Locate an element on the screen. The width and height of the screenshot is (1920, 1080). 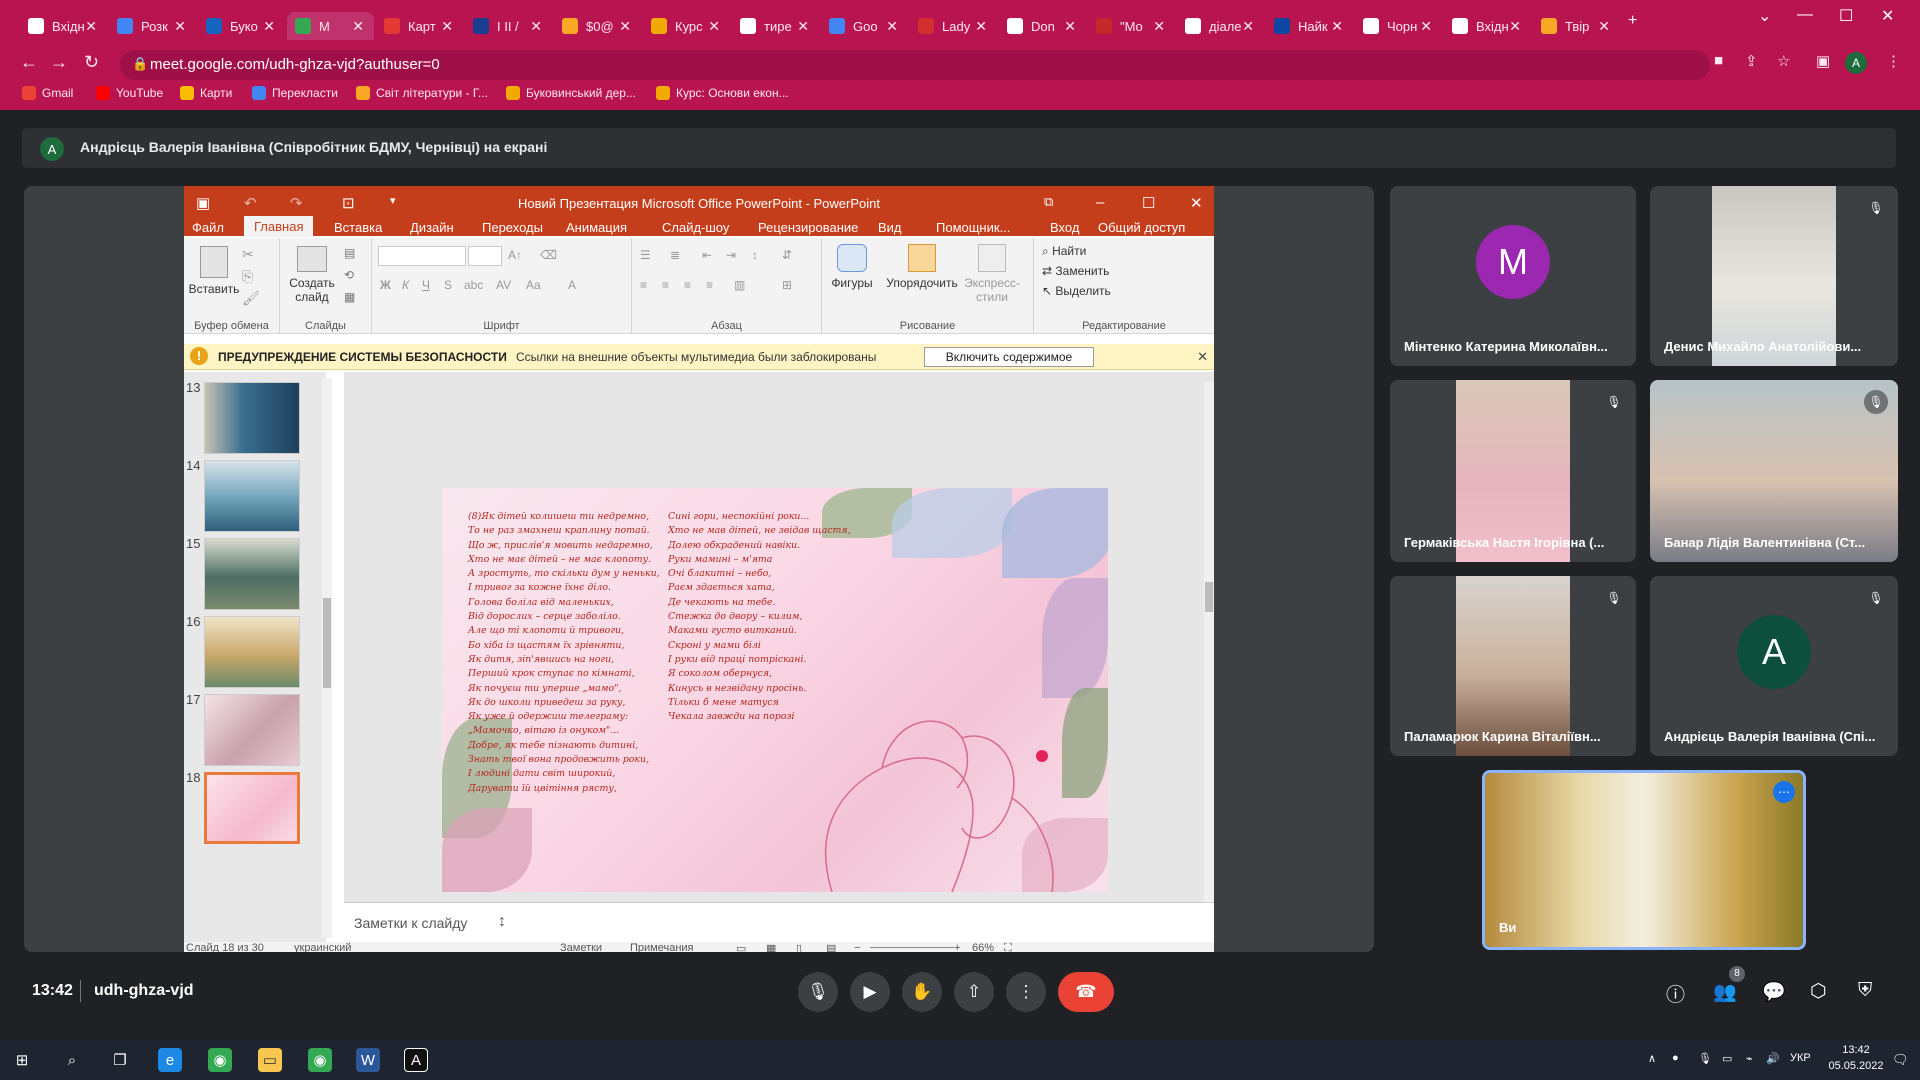
browser-tab: Don ✕ is located at coordinates (1042, 26).